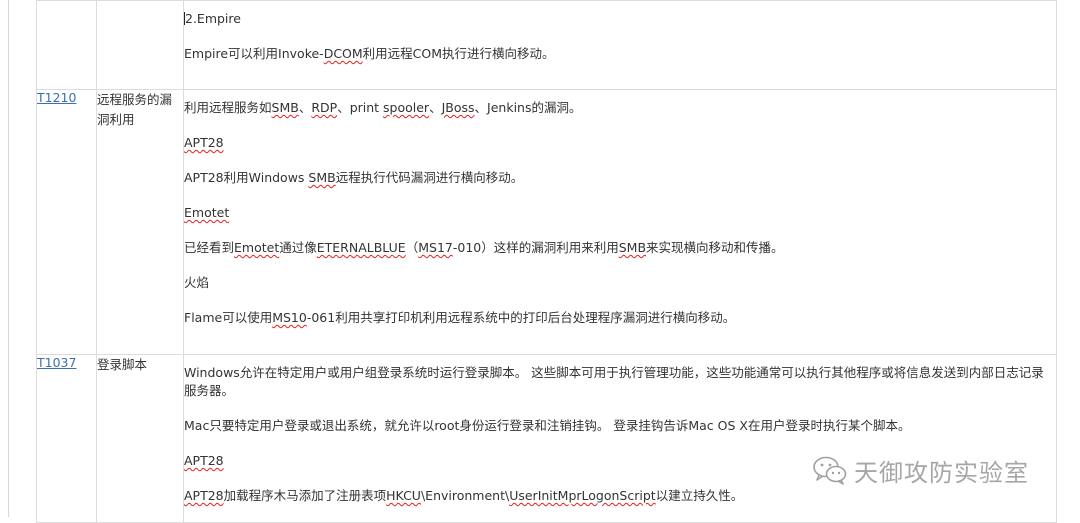  I want to click on description-paragraph: Emotet, so click(620, 213).